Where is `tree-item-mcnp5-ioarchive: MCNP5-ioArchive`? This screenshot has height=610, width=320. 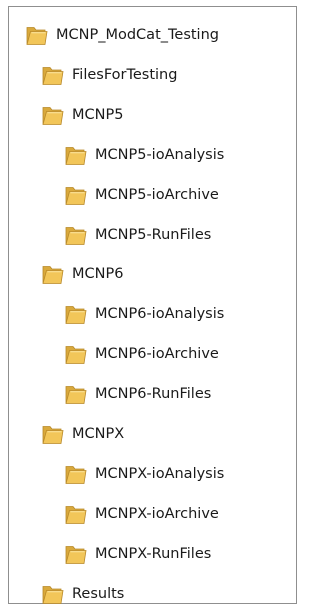 tree-item-mcnp5-ioarchive: MCNP5-ioArchive is located at coordinates (141, 195).